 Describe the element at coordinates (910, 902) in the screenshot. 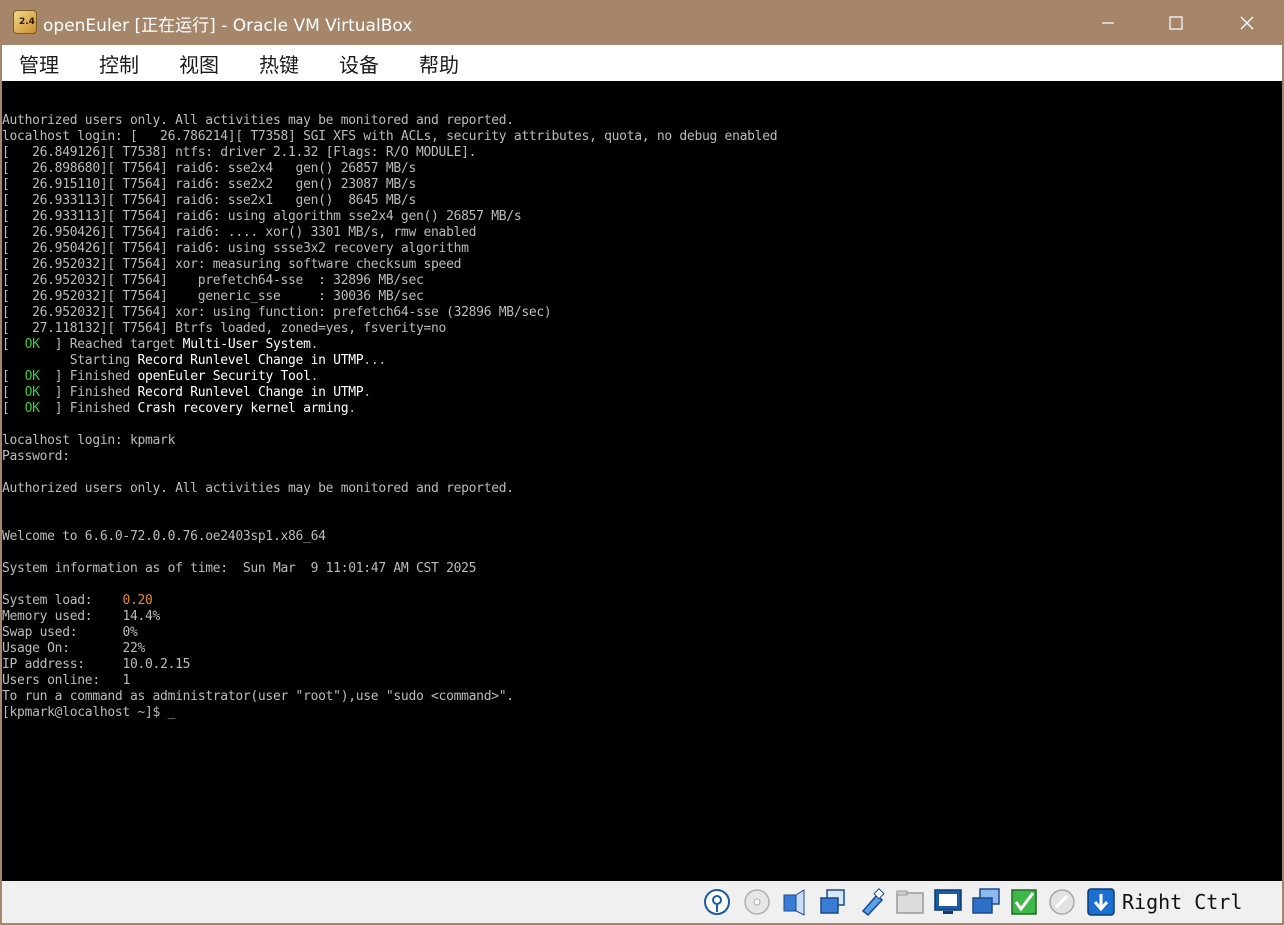

I see `shared-folders-icon` at that location.